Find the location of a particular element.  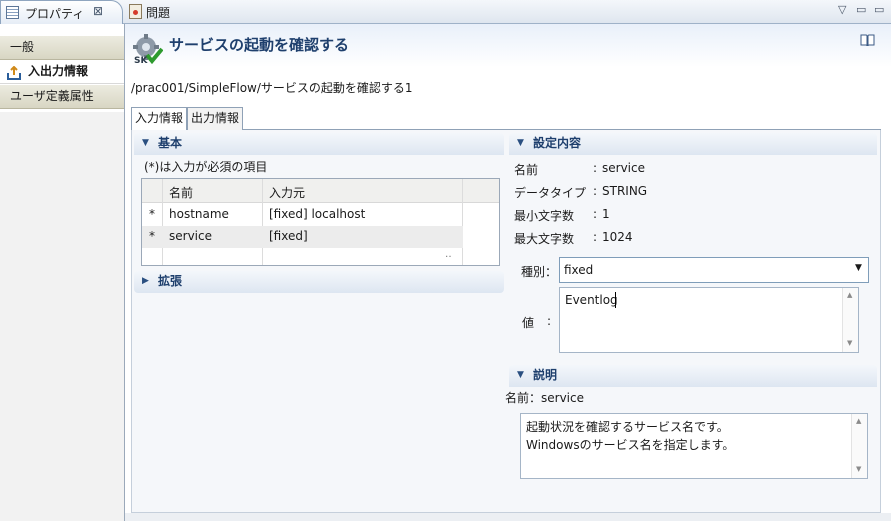

export-icon is located at coordinates (14, 73).